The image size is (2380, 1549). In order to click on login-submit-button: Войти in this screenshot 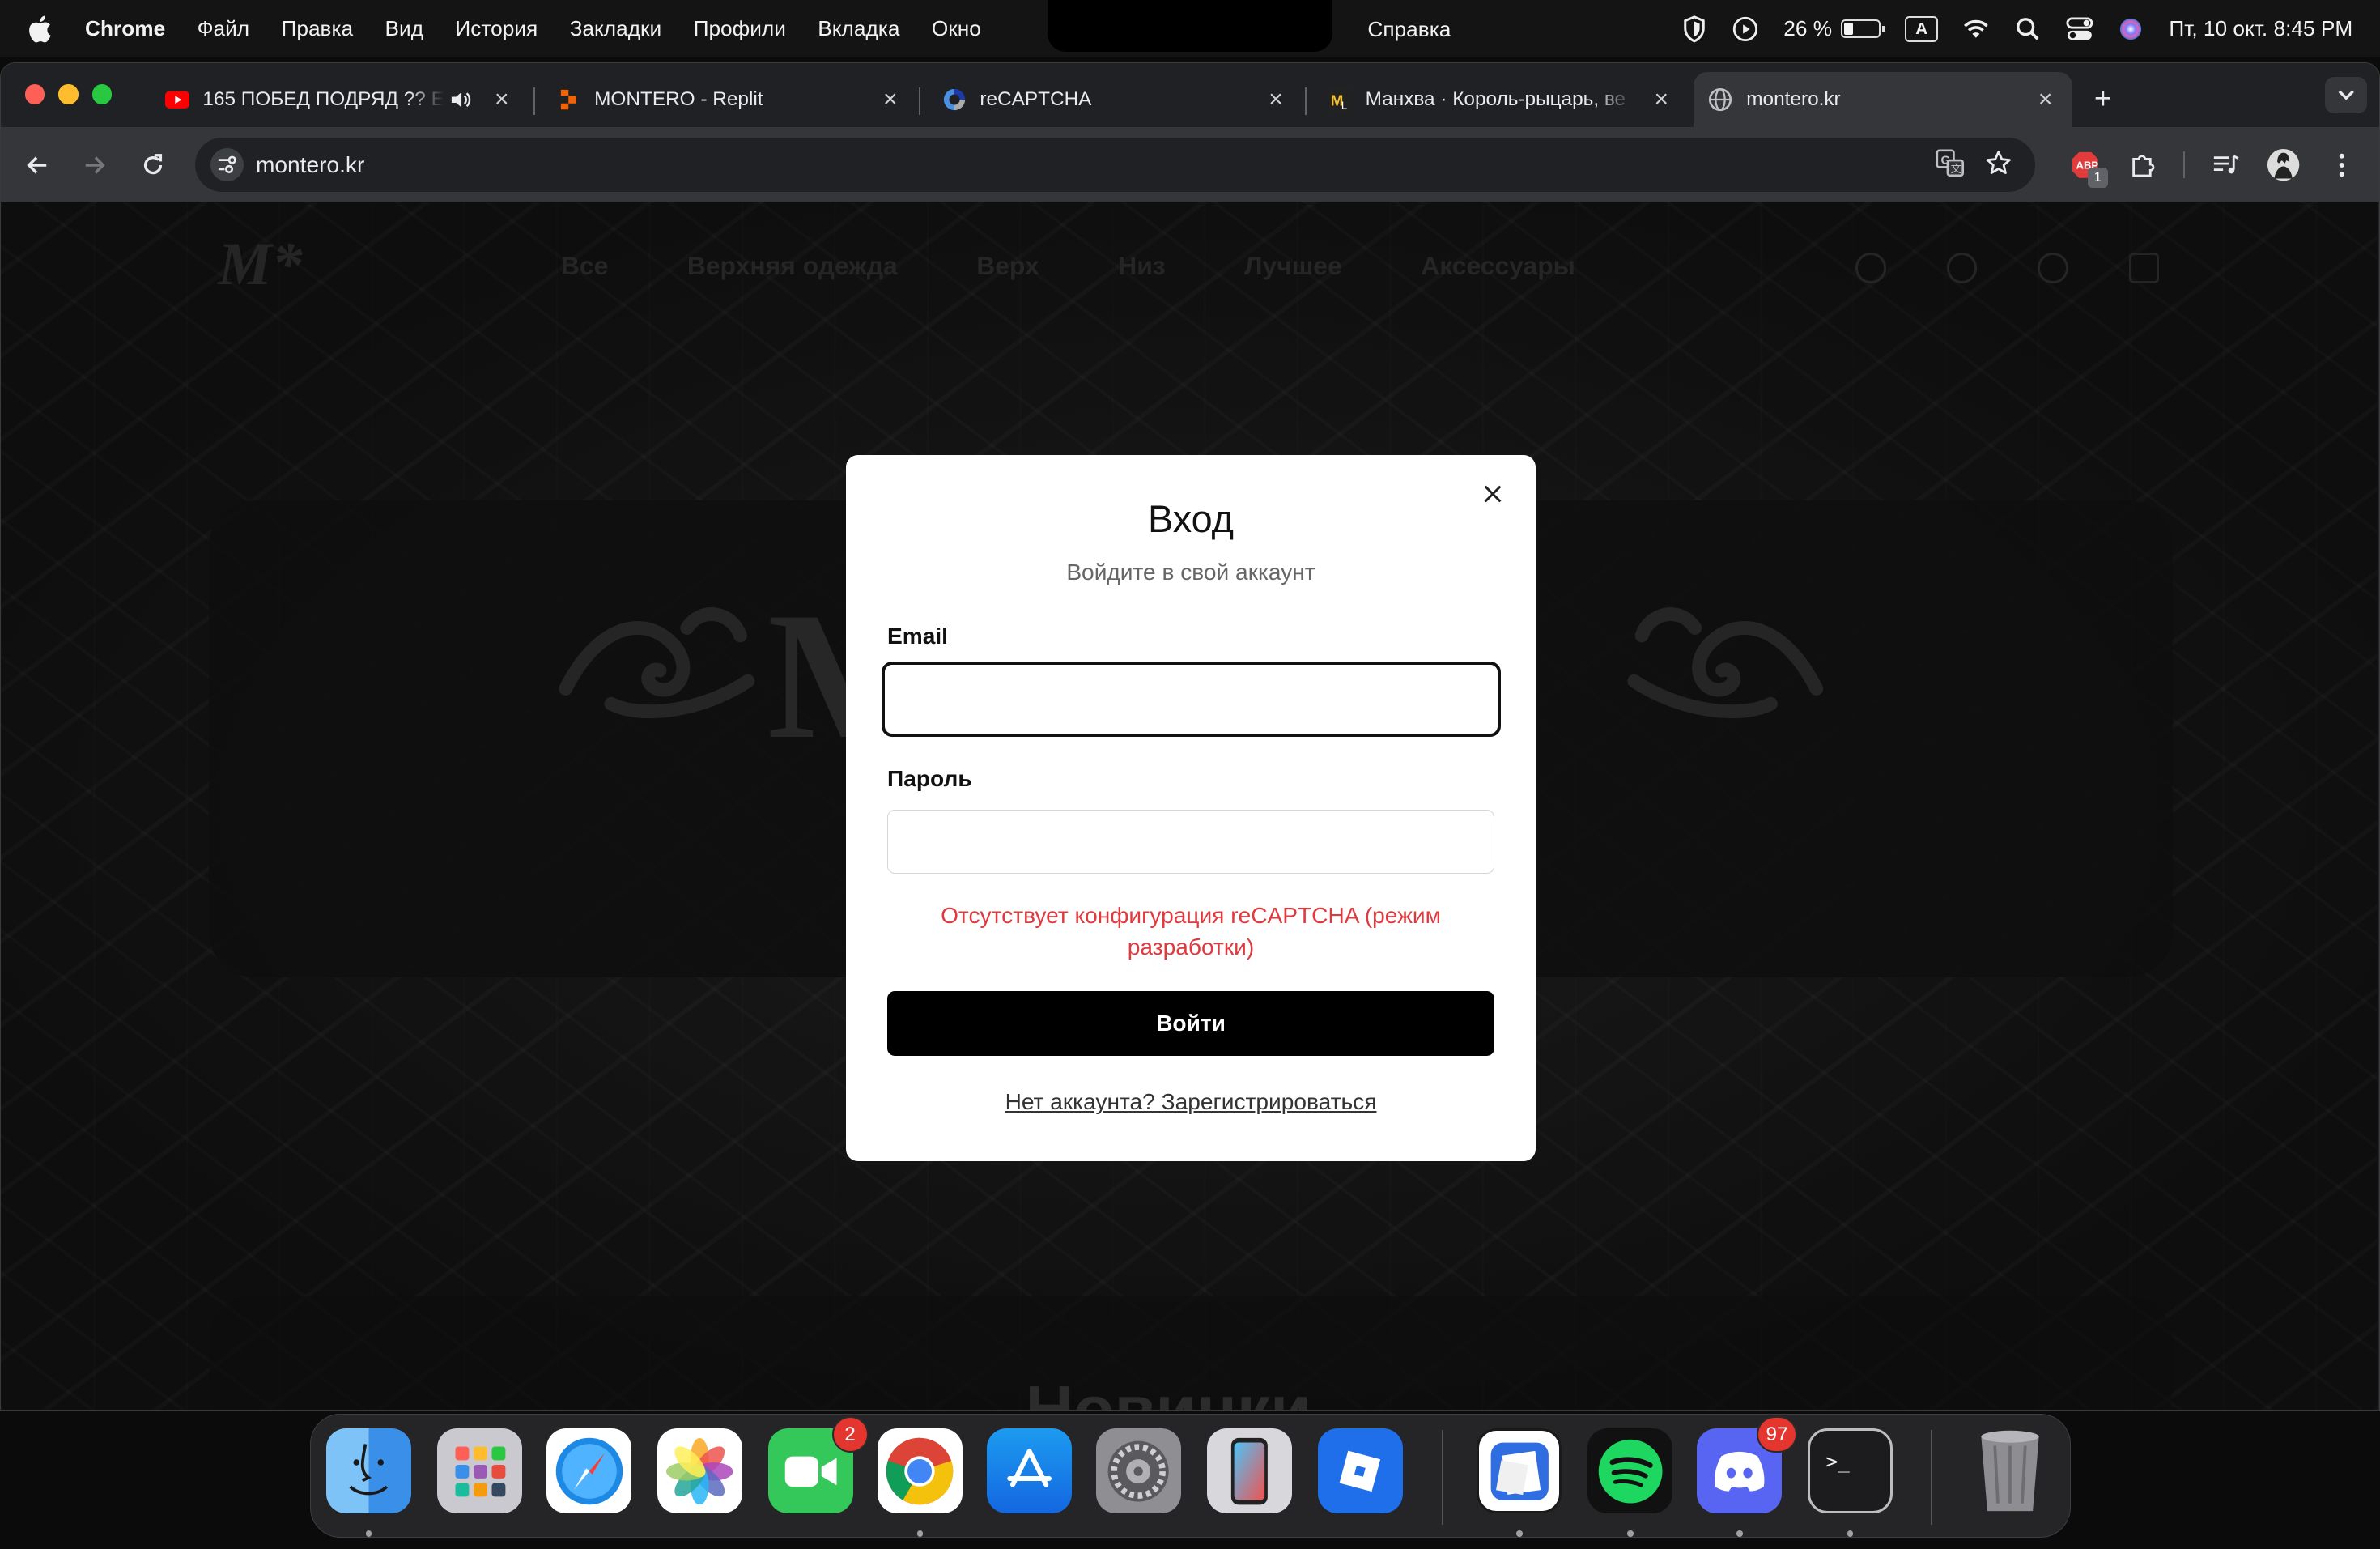, I will do `click(1190, 1023)`.